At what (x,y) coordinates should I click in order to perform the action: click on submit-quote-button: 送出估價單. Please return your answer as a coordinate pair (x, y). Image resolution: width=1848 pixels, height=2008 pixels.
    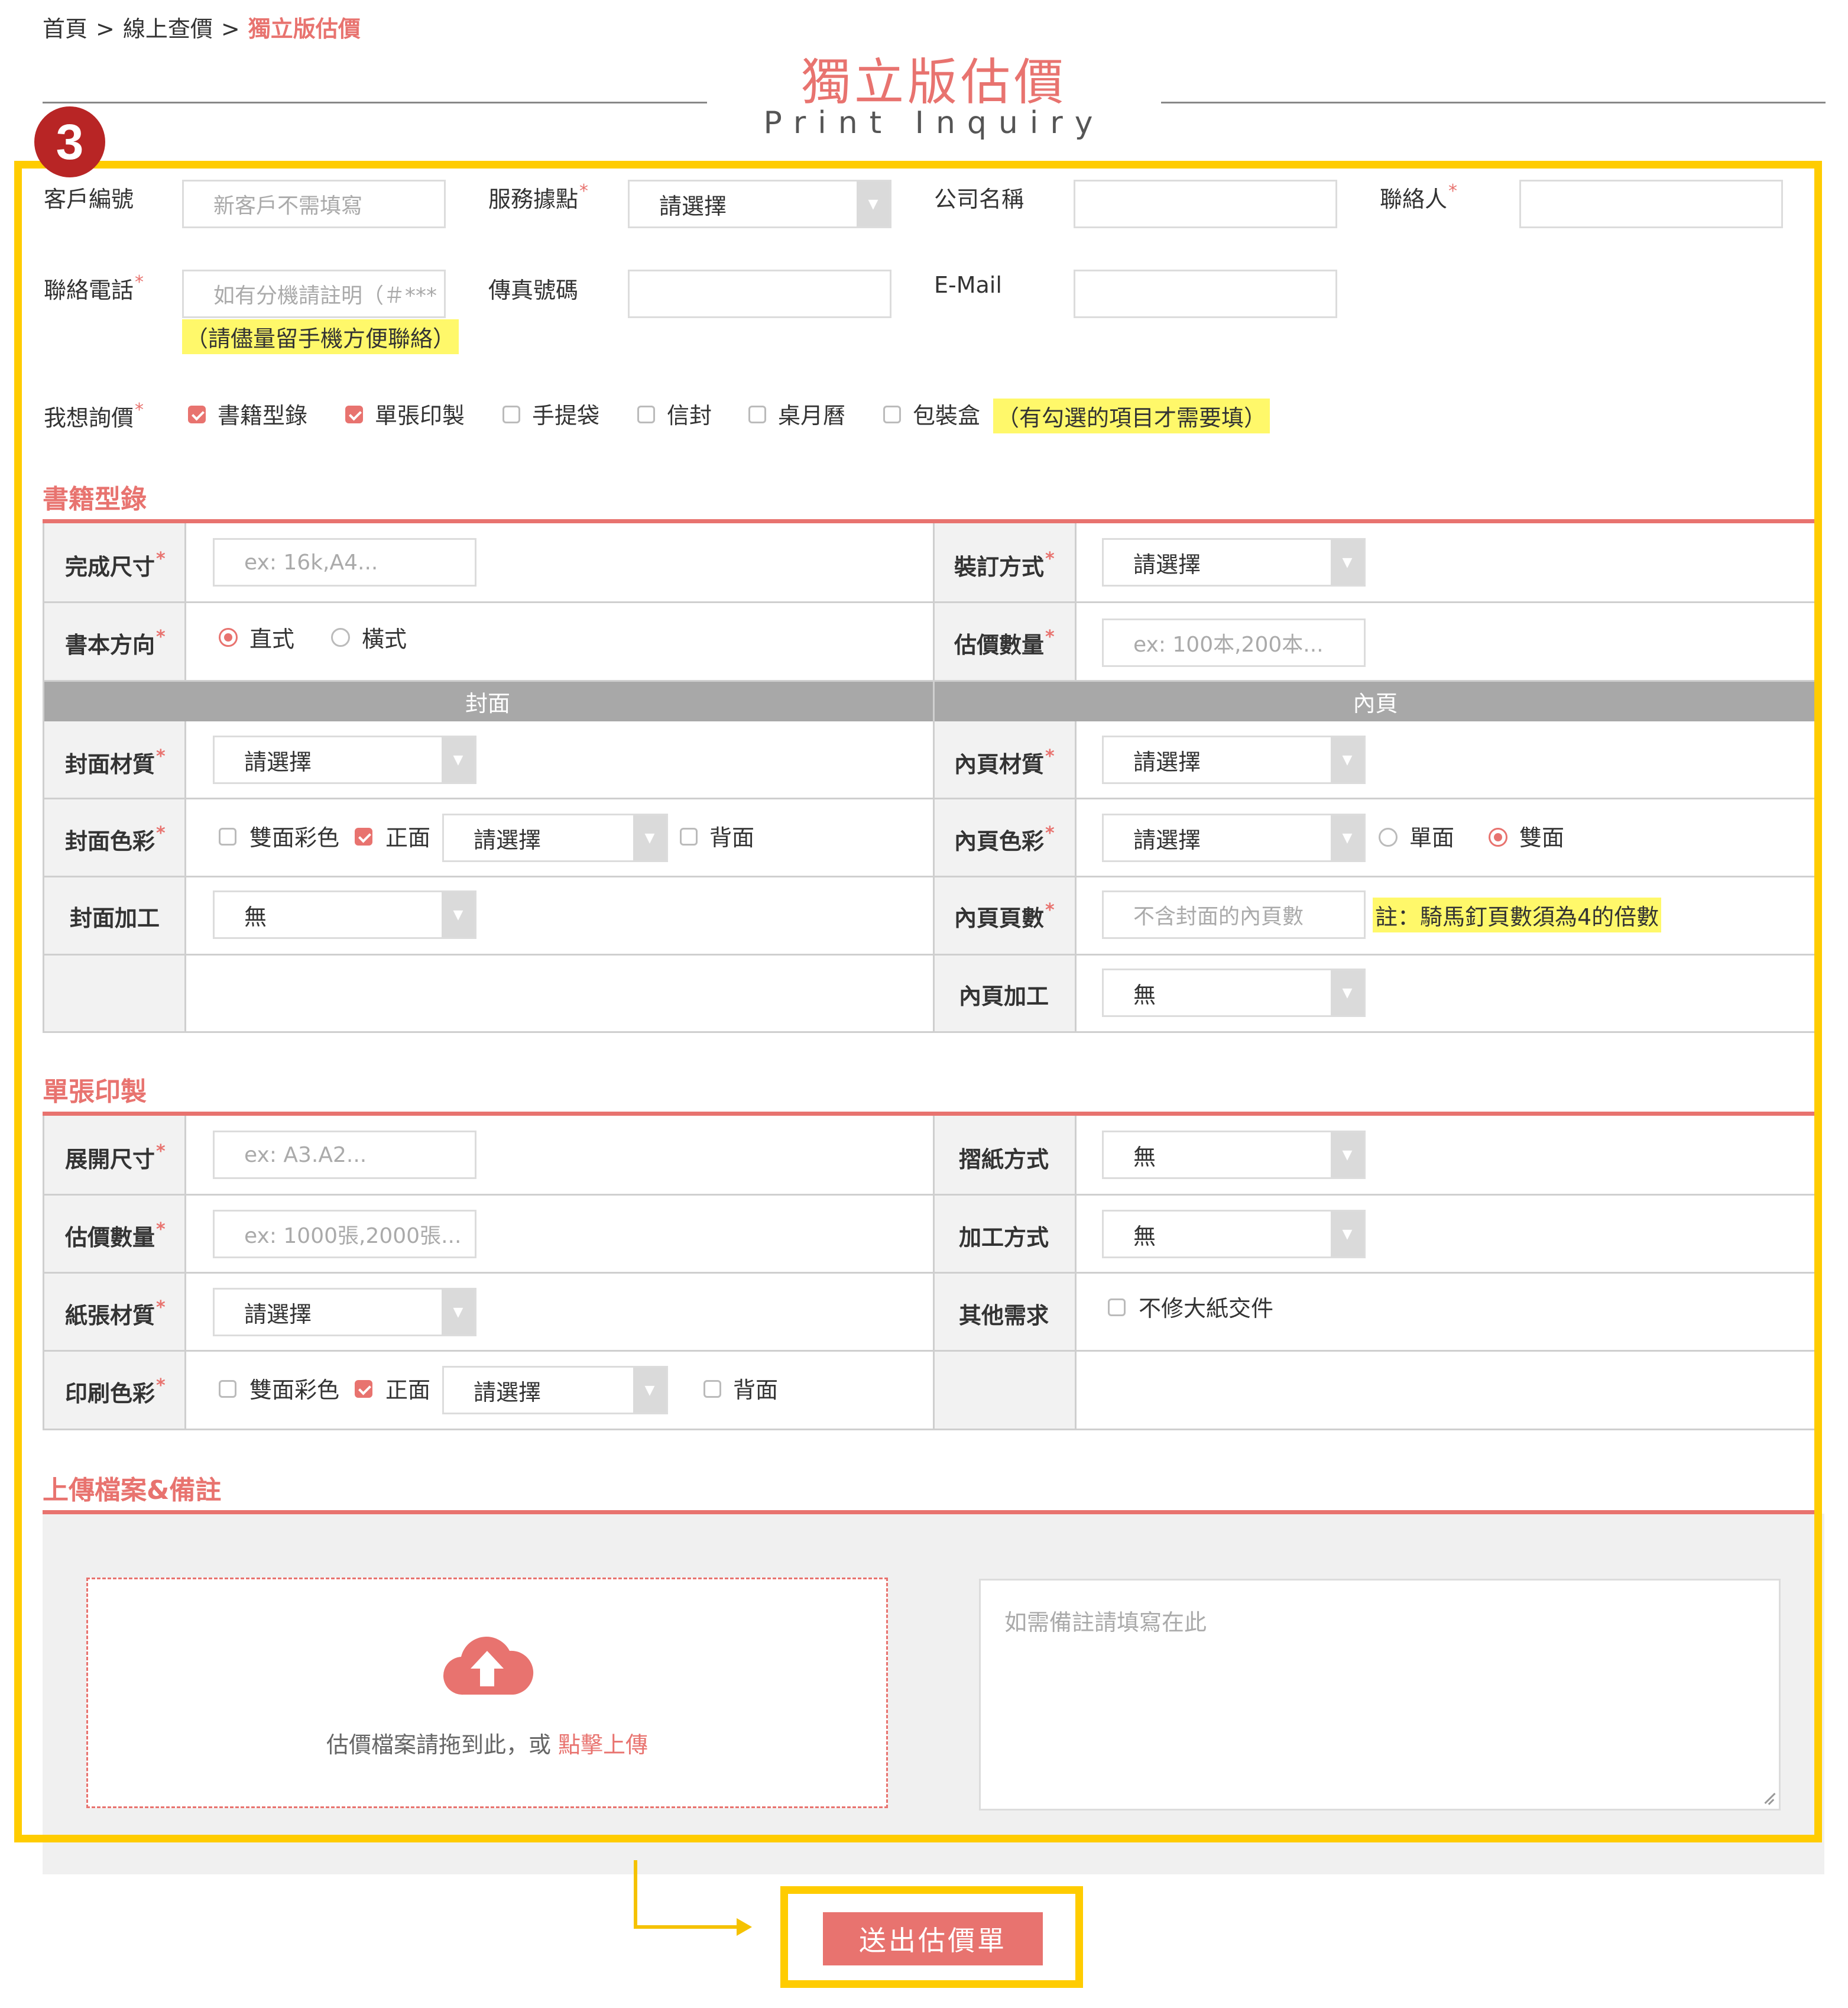
    Looking at the image, I should click on (933, 1938).